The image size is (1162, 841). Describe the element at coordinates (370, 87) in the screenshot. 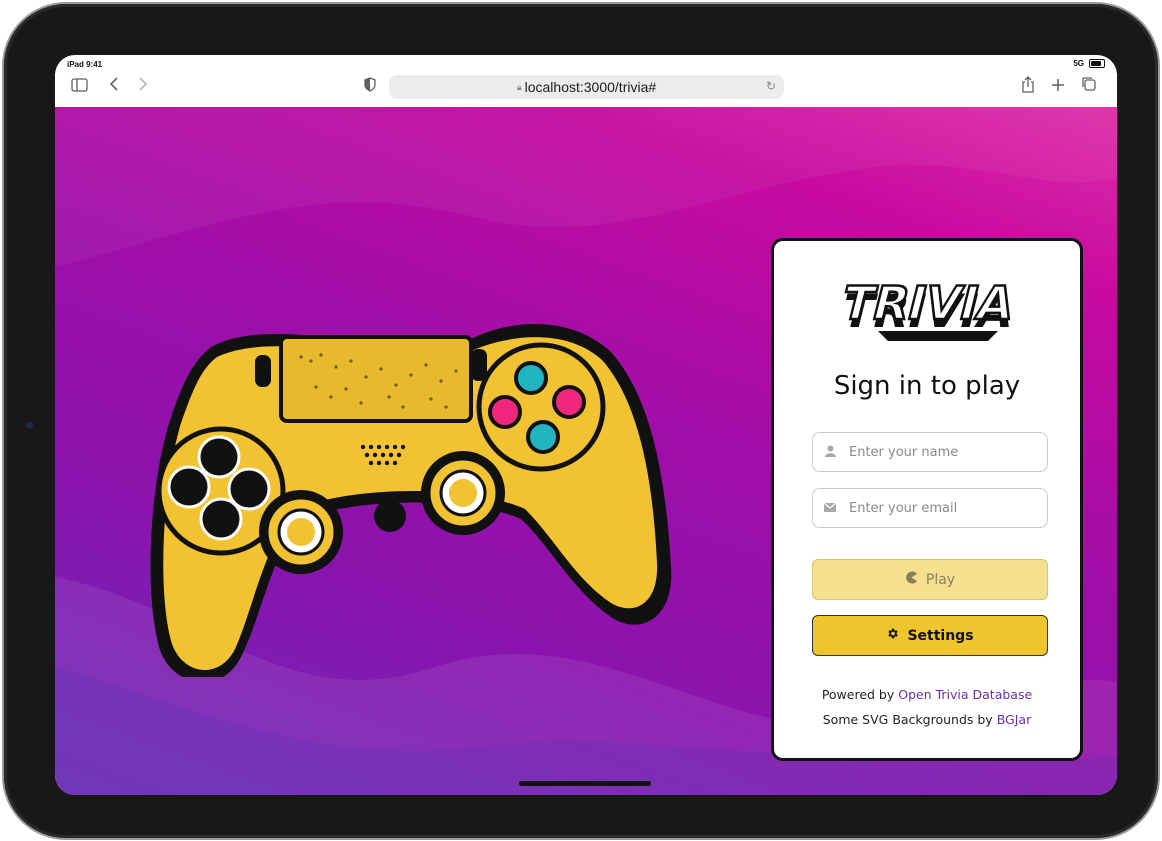

I see `privacy-shield-icon` at that location.